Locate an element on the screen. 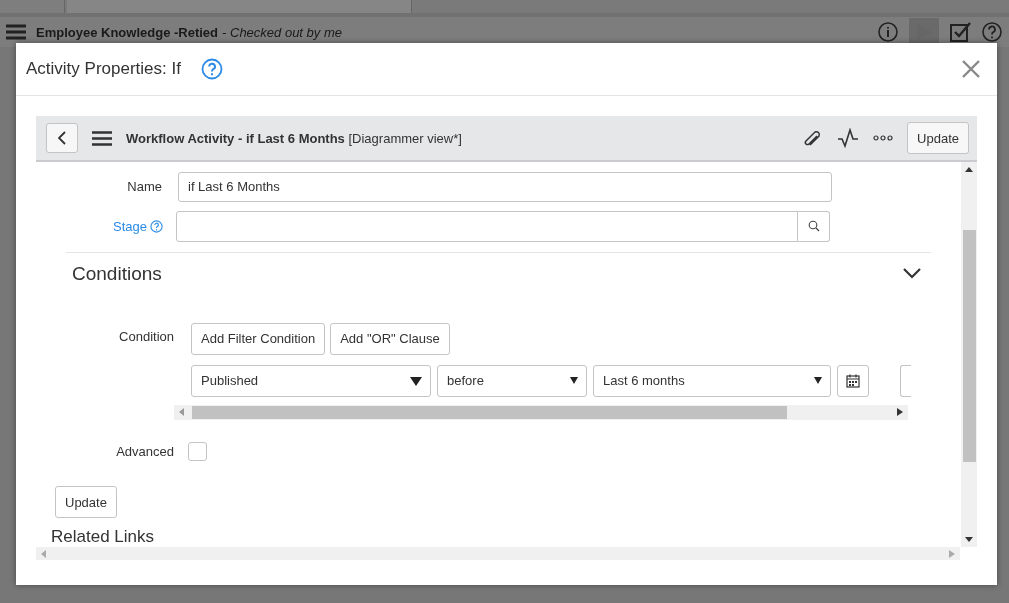 This screenshot has width=1009, height=603. activity-icon is located at coordinates (848, 138).